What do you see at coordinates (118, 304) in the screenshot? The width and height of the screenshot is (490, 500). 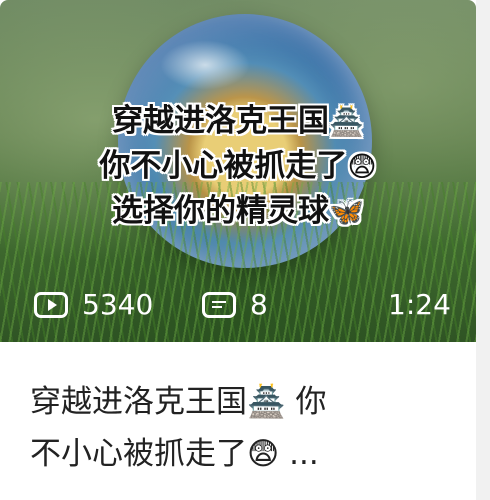 I see `view-count-value: 5340` at bounding box center [118, 304].